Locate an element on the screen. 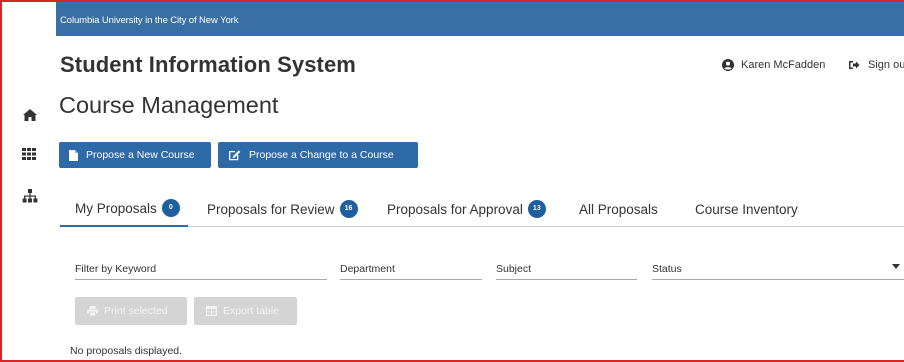  sign-out-link: Sign ou is located at coordinates (876, 65).